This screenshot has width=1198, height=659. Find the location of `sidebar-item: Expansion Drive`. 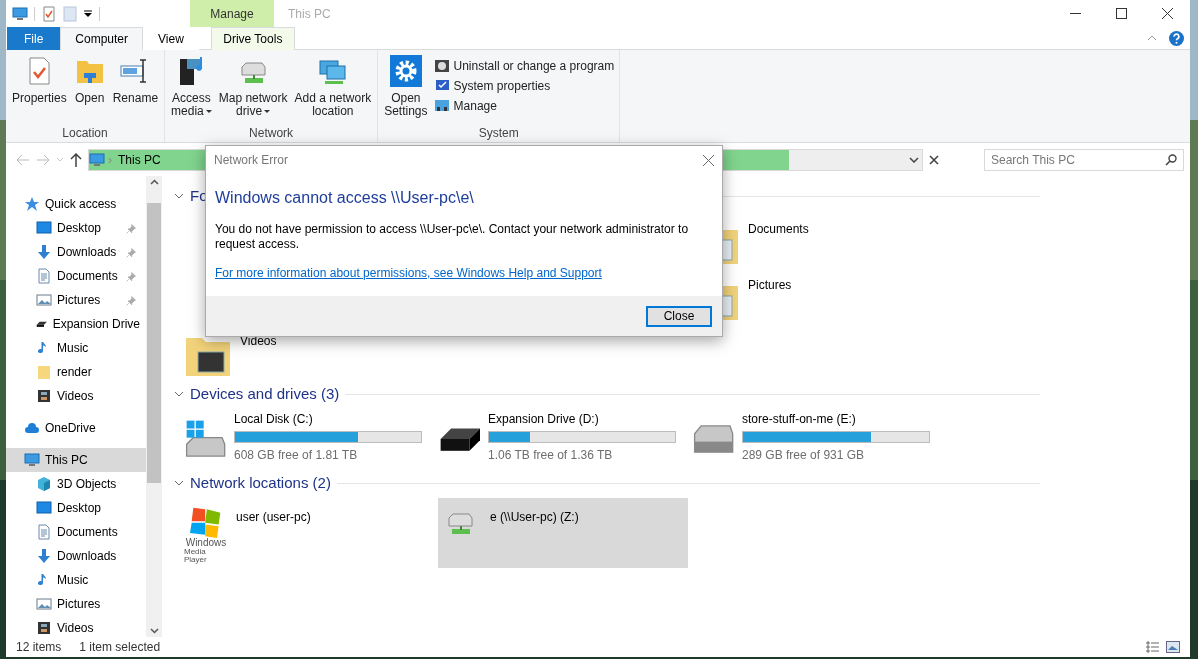

sidebar-item: Expansion Drive is located at coordinates (76, 324).